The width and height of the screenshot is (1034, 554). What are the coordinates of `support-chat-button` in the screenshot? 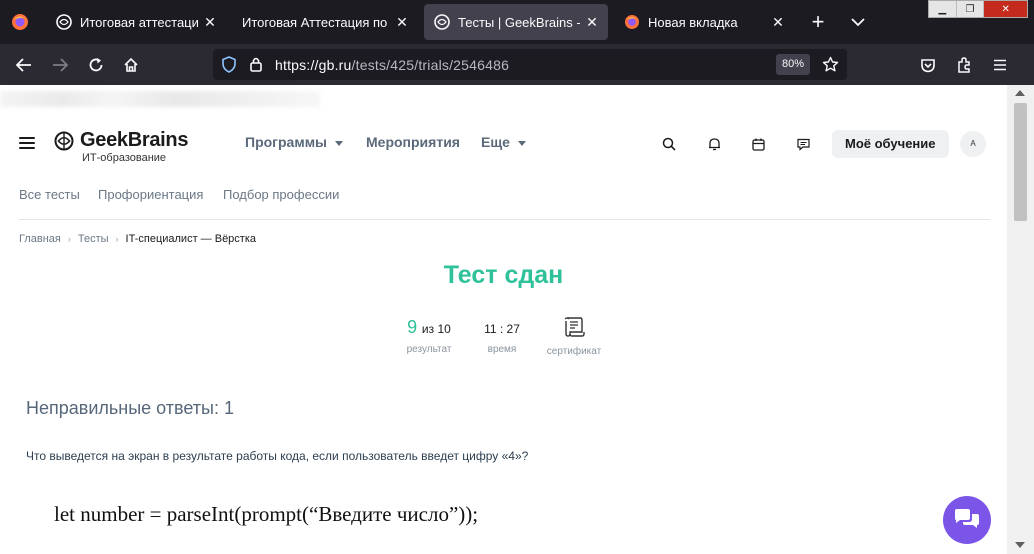 It's located at (967, 520).